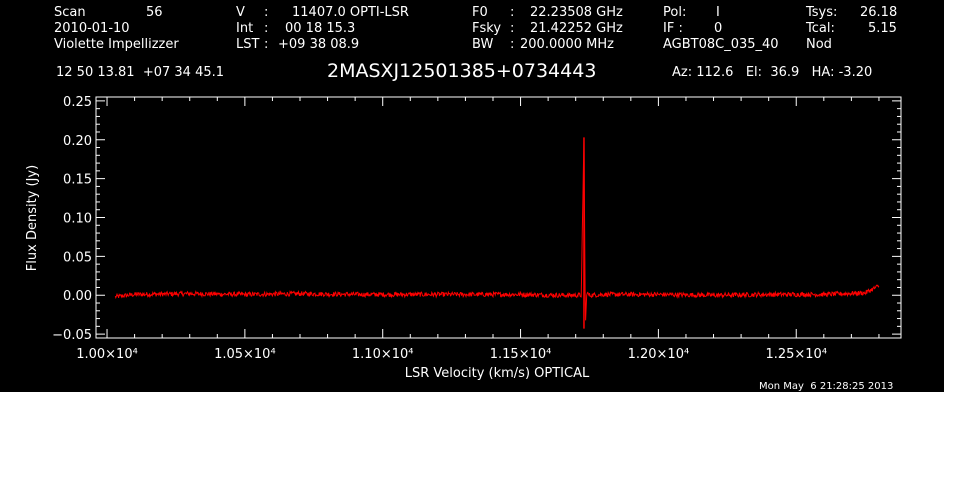  What do you see at coordinates (245, 354) in the screenshot?
I see `x-tick-label: 1.05×10⁴` at bounding box center [245, 354].